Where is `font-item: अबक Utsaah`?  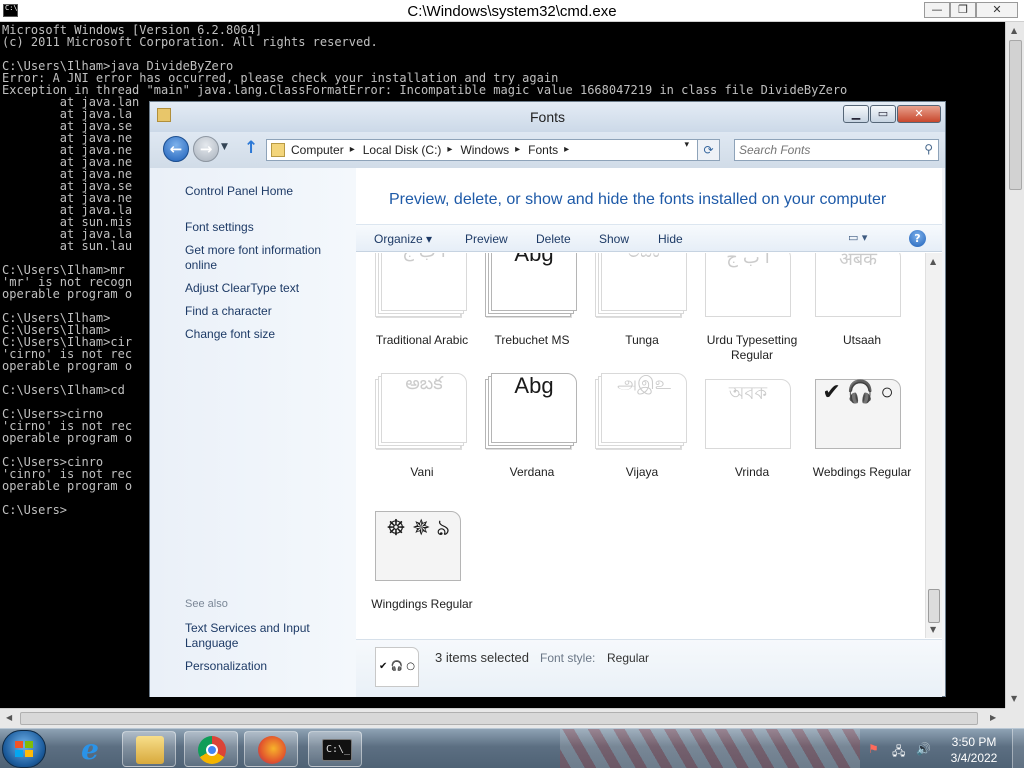
font-item: अबक Utsaah is located at coordinates (851, 316).